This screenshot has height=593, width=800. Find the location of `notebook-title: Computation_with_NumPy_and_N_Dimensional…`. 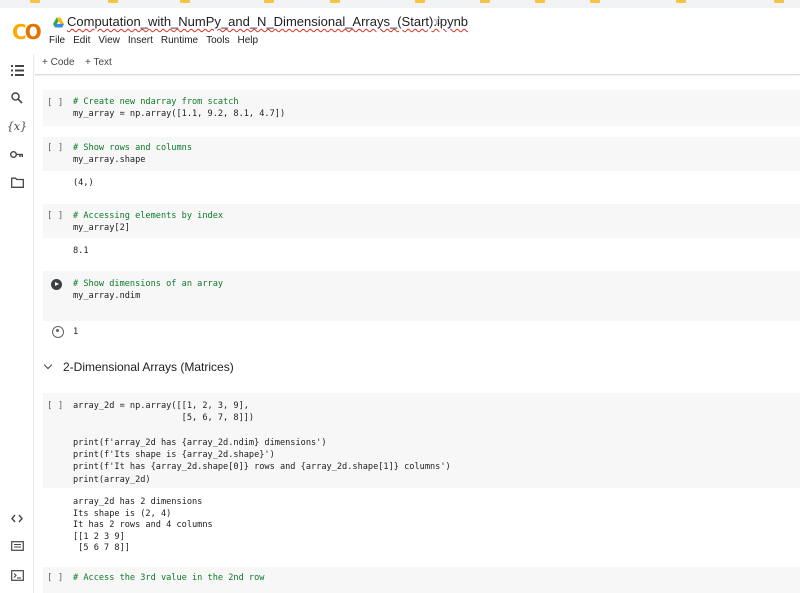

notebook-title: Computation_with_NumPy_and_N_Dimensional… is located at coordinates (267, 21).